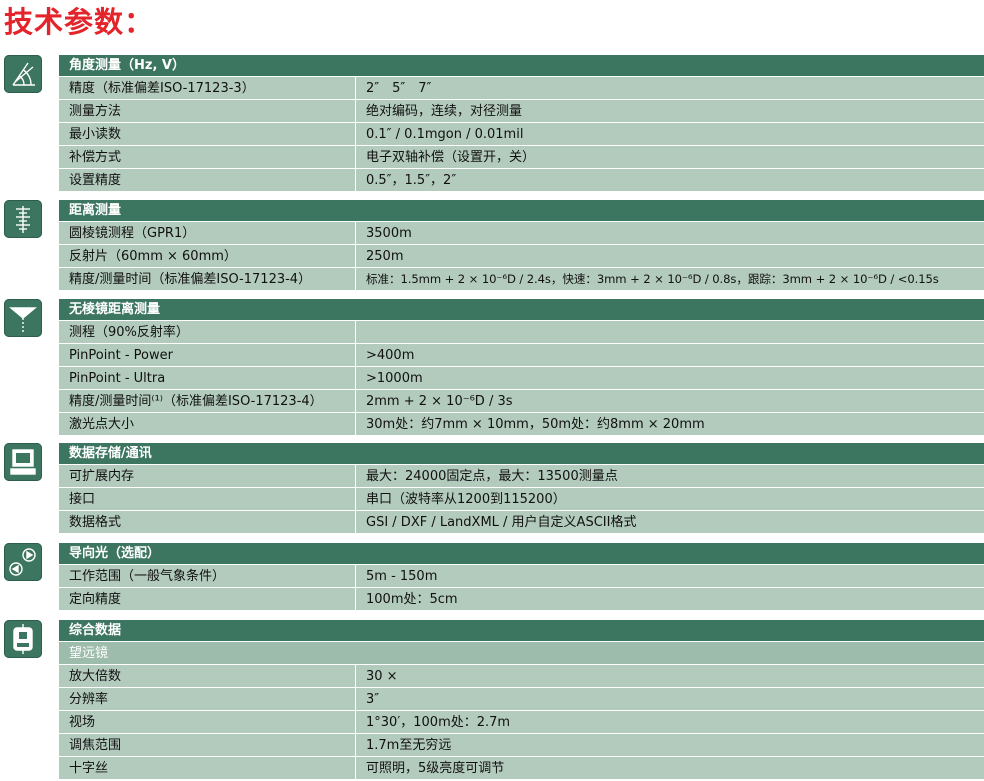 The image size is (984, 781). I want to click on row-value: 2″ 5″ 7″, so click(399, 88).